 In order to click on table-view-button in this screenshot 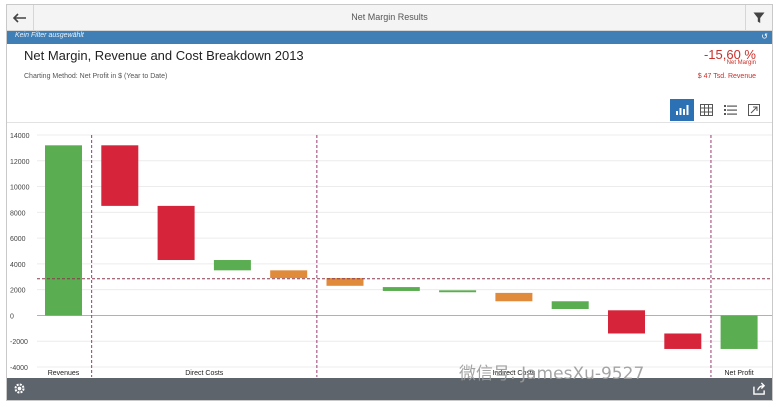, I will do `click(706, 110)`.